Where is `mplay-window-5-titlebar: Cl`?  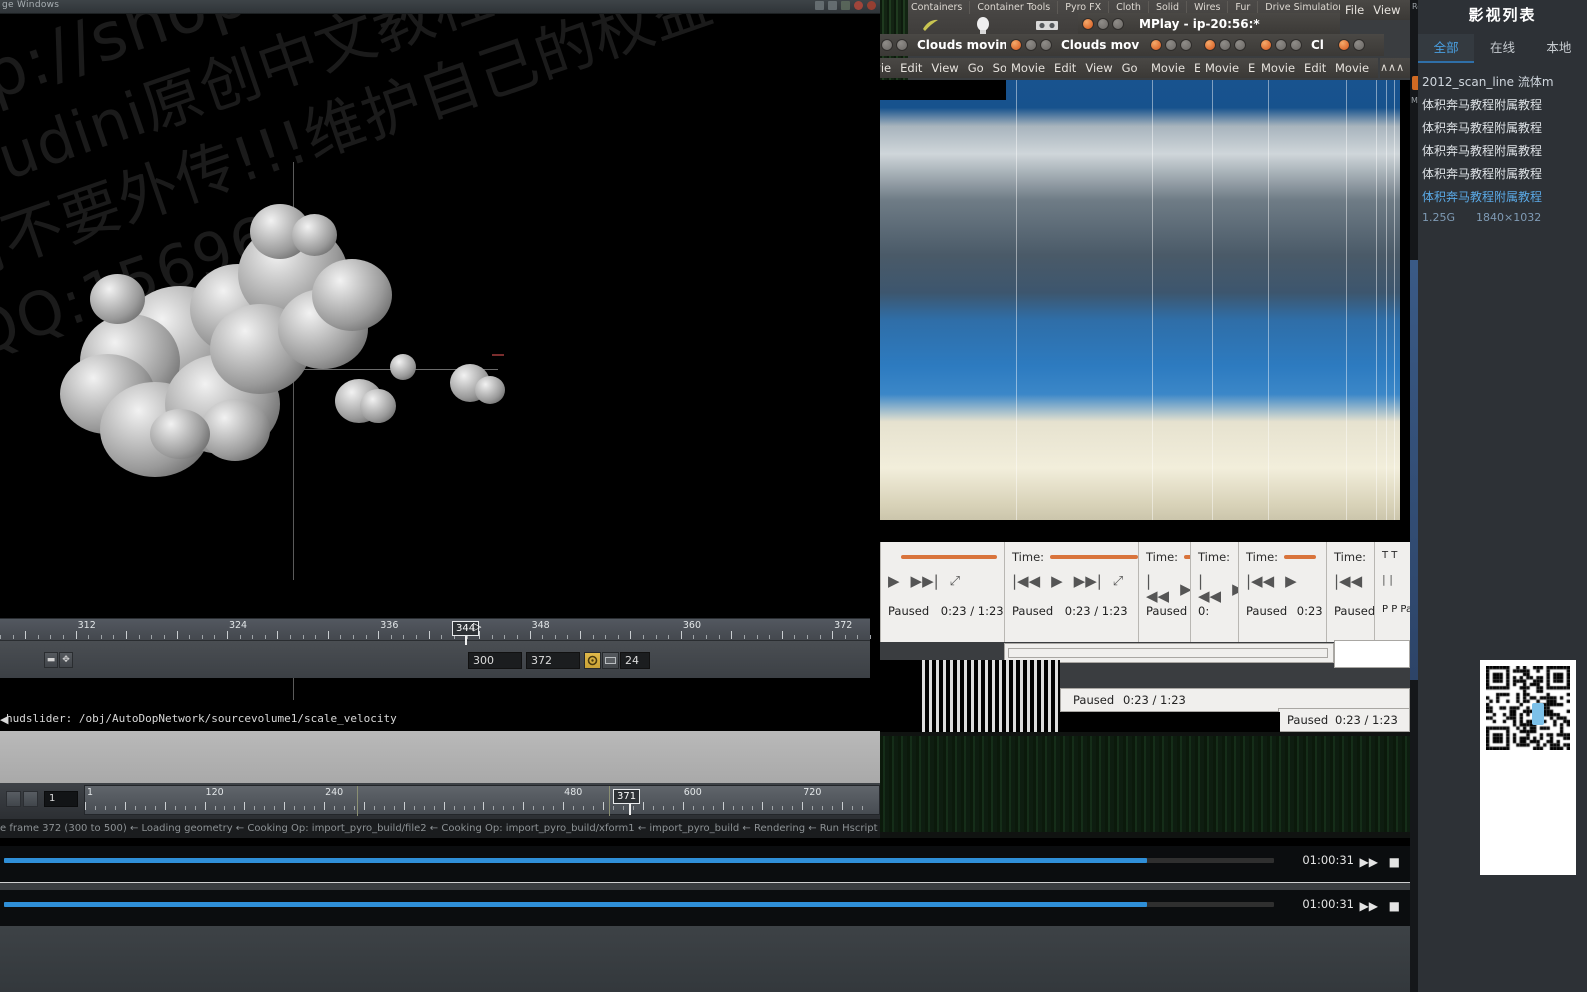
mplay-window-5-titlebar: Cl is located at coordinates (1295, 45).